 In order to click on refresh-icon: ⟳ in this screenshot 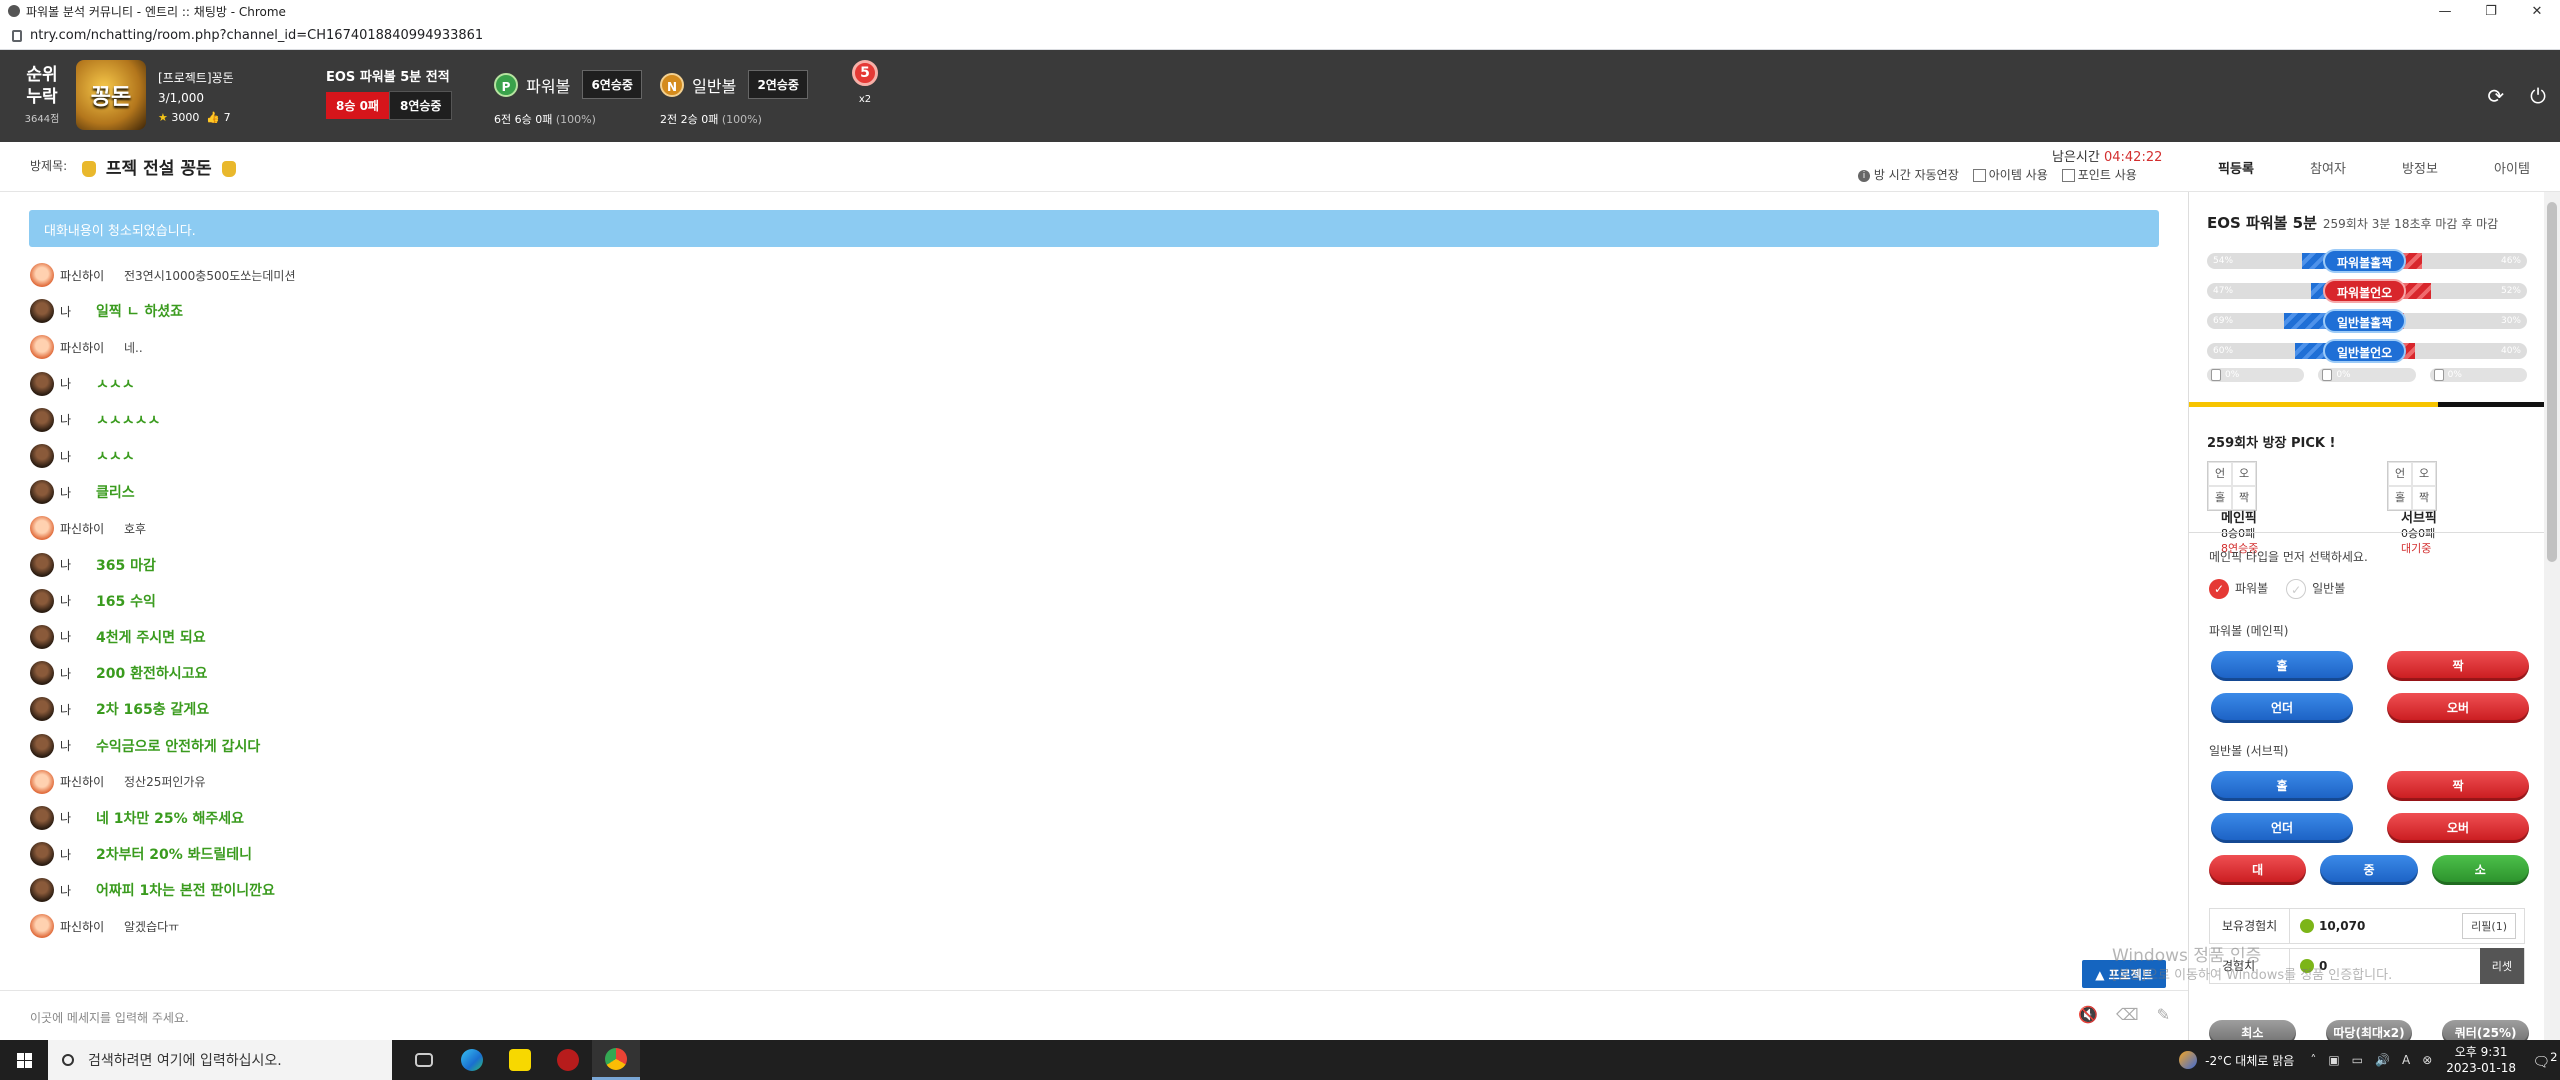, I will do `click(2495, 96)`.